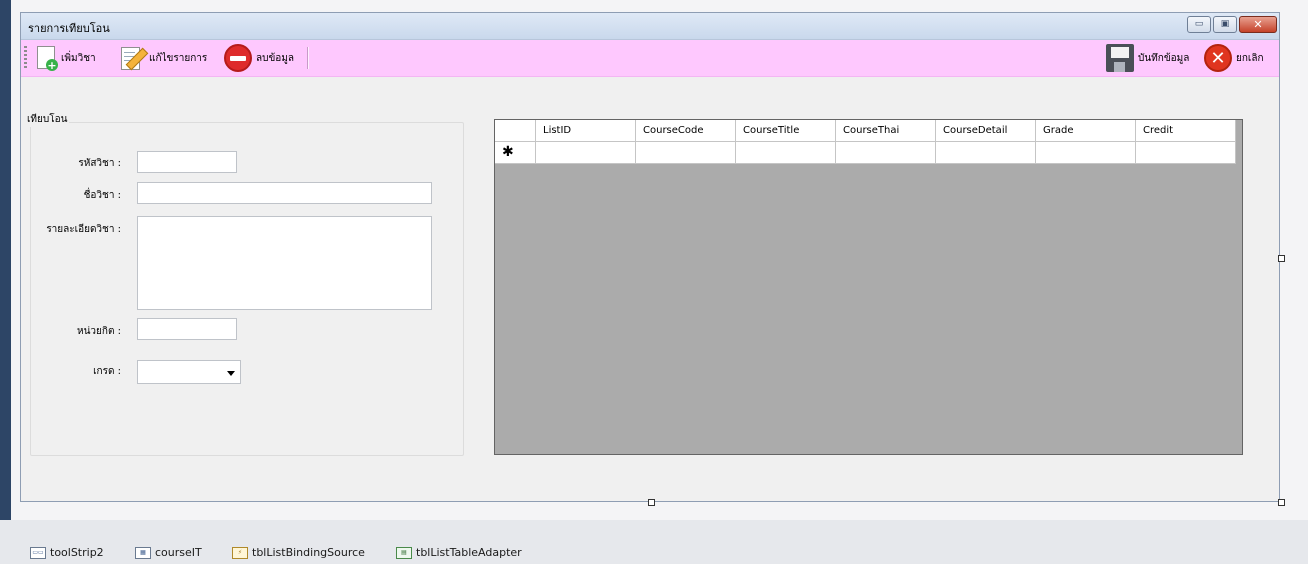 This screenshot has width=1308, height=564. I want to click on toolbar-grip, so click(25, 58).